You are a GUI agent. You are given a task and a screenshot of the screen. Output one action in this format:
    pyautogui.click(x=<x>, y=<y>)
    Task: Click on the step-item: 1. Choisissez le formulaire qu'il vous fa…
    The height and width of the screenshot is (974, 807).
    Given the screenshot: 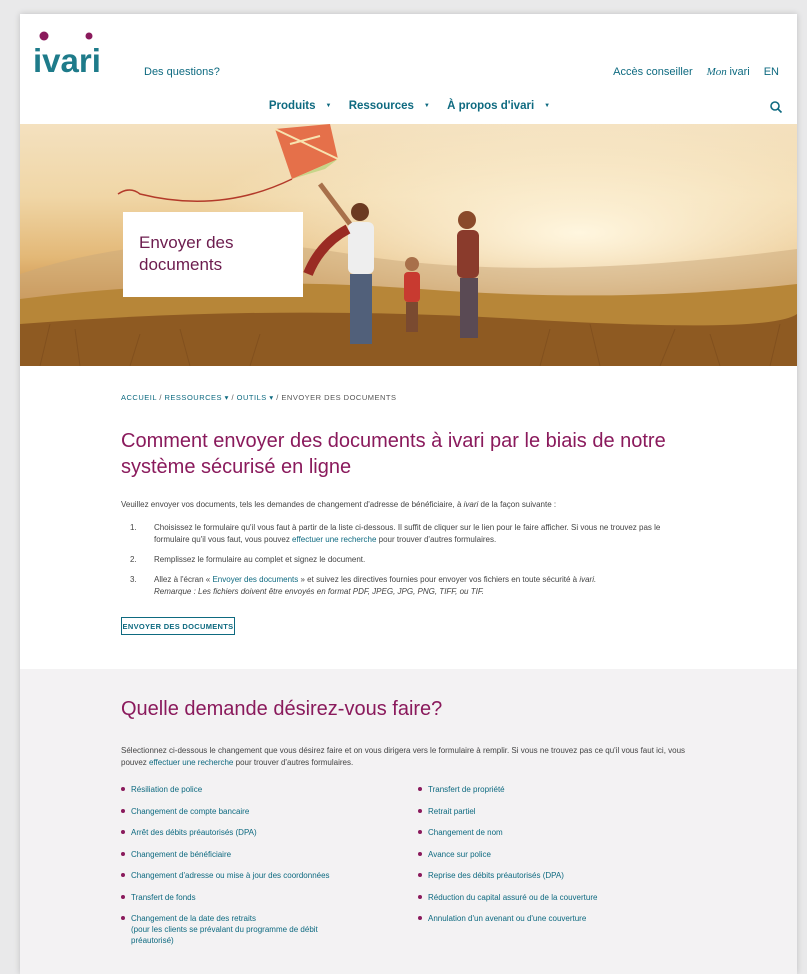 What is the action you would take?
    pyautogui.click(x=410, y=534)
    